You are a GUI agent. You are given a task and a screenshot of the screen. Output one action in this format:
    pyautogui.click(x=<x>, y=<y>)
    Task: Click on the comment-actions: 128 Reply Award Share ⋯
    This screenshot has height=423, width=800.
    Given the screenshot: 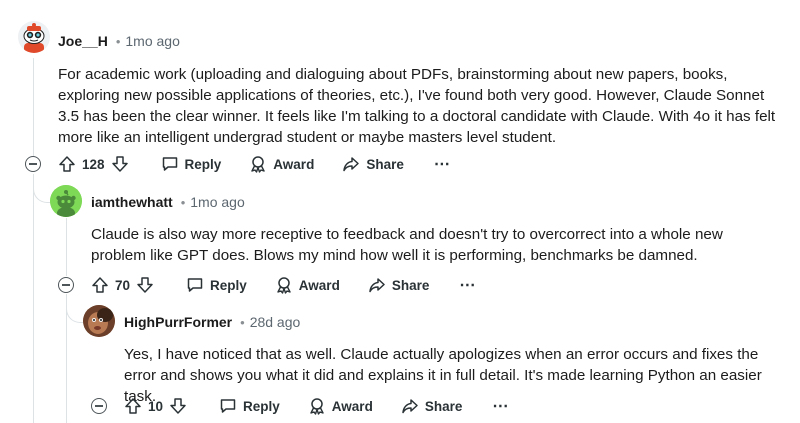 What is the action you would take?
    pyautogui.click(x=254, y=164)
    